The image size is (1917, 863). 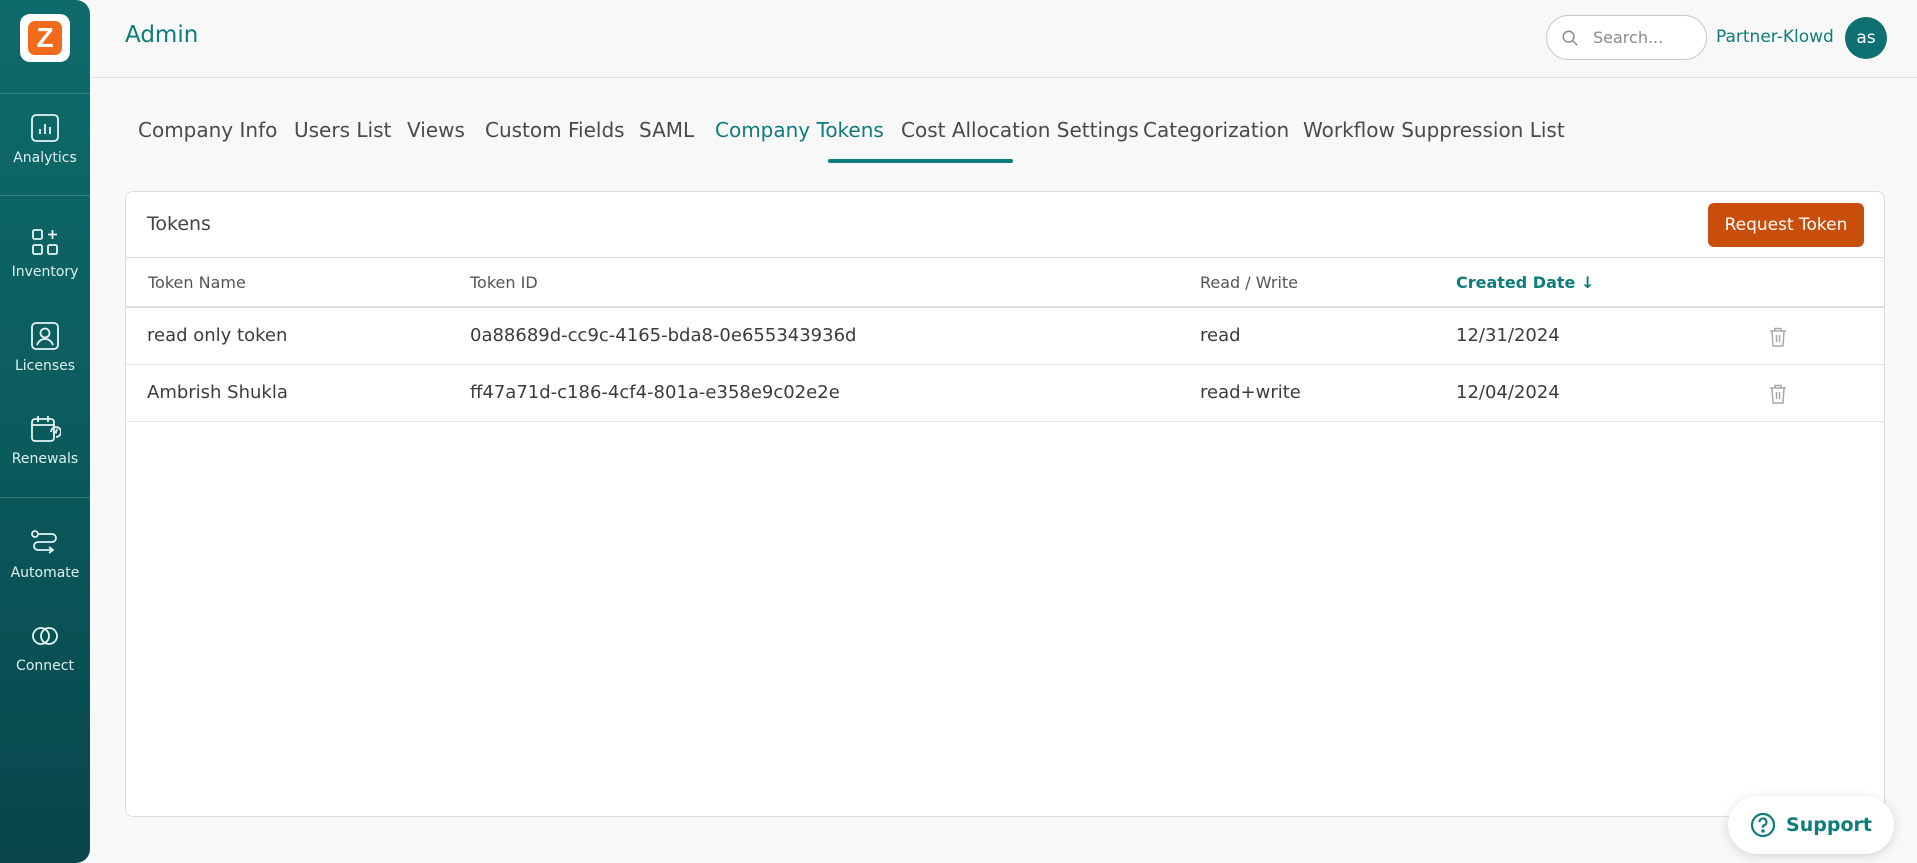 I want to click on tab-custom-fields: Custom Fields, so click(x=555, y=143).